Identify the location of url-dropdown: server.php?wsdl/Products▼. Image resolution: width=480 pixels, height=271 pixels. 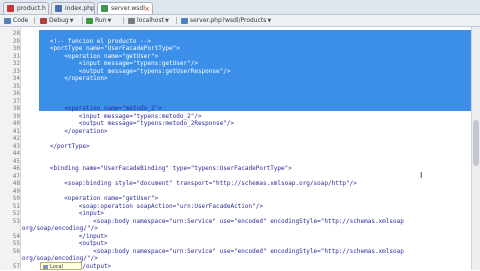
(226, 20).